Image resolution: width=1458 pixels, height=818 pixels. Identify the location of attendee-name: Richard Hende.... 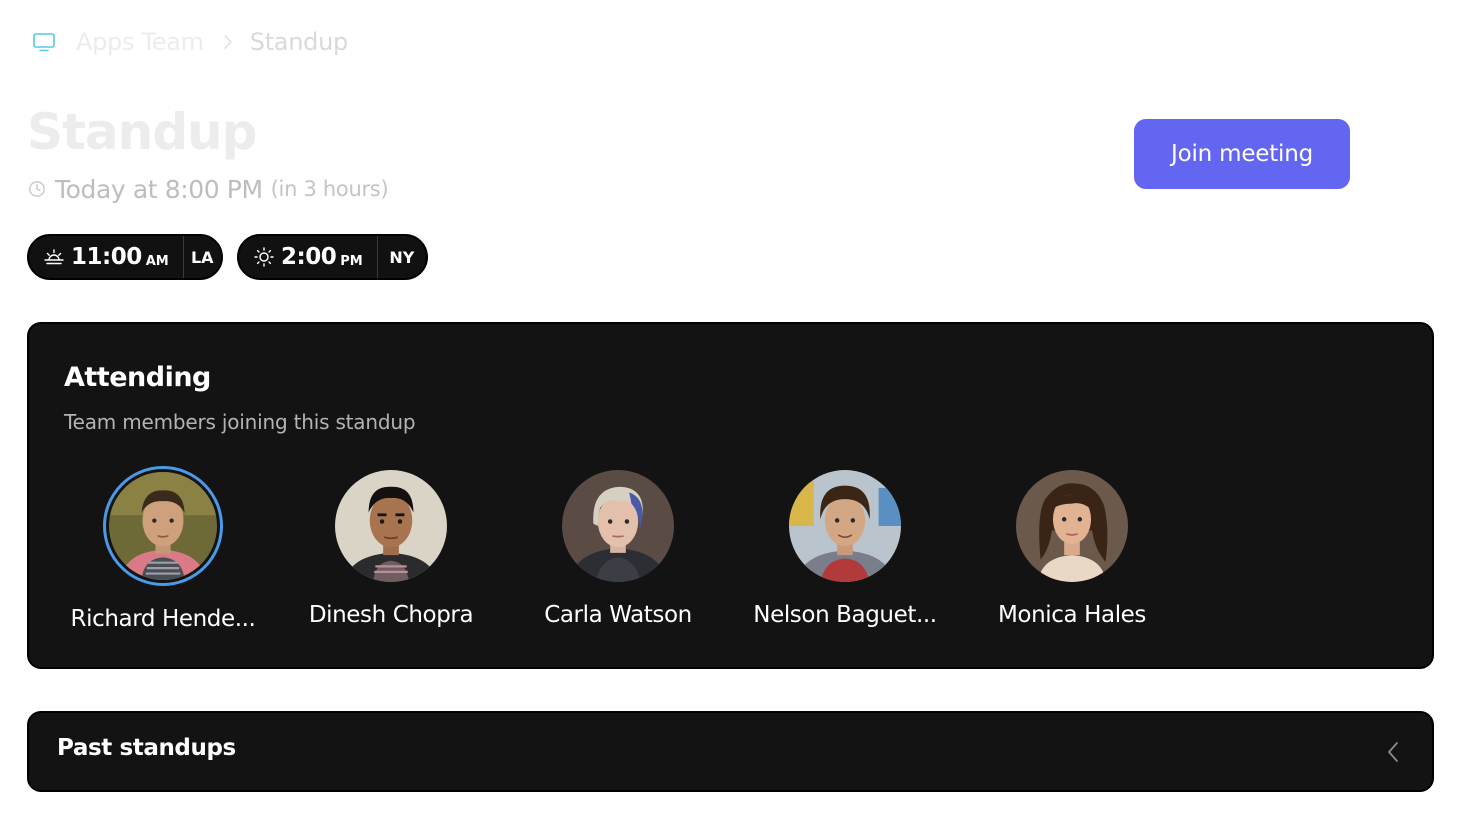
(163, 619).